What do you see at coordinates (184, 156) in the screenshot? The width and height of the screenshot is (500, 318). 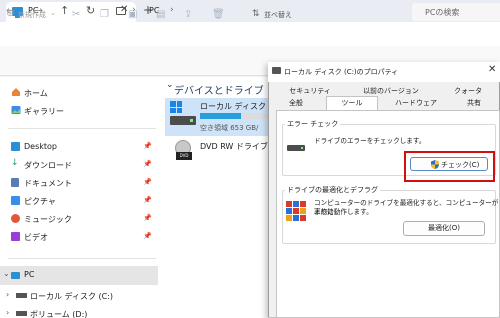 I see `dvd-badge: DVD` at bounding box center [184, 156].